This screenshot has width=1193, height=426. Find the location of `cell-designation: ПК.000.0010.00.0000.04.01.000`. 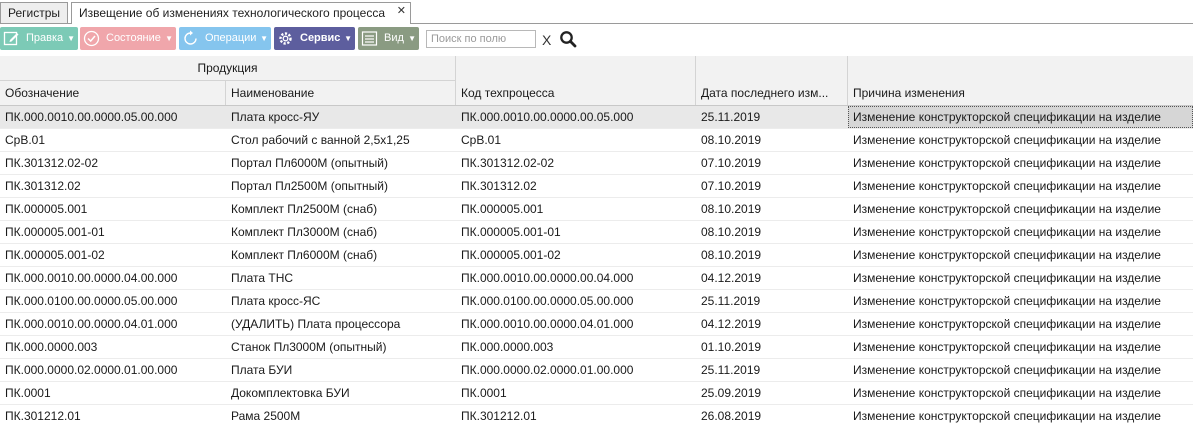

cell-designation: ПК.000.0010.00.0000.04.01.000 is located at coordinates (113, 324).